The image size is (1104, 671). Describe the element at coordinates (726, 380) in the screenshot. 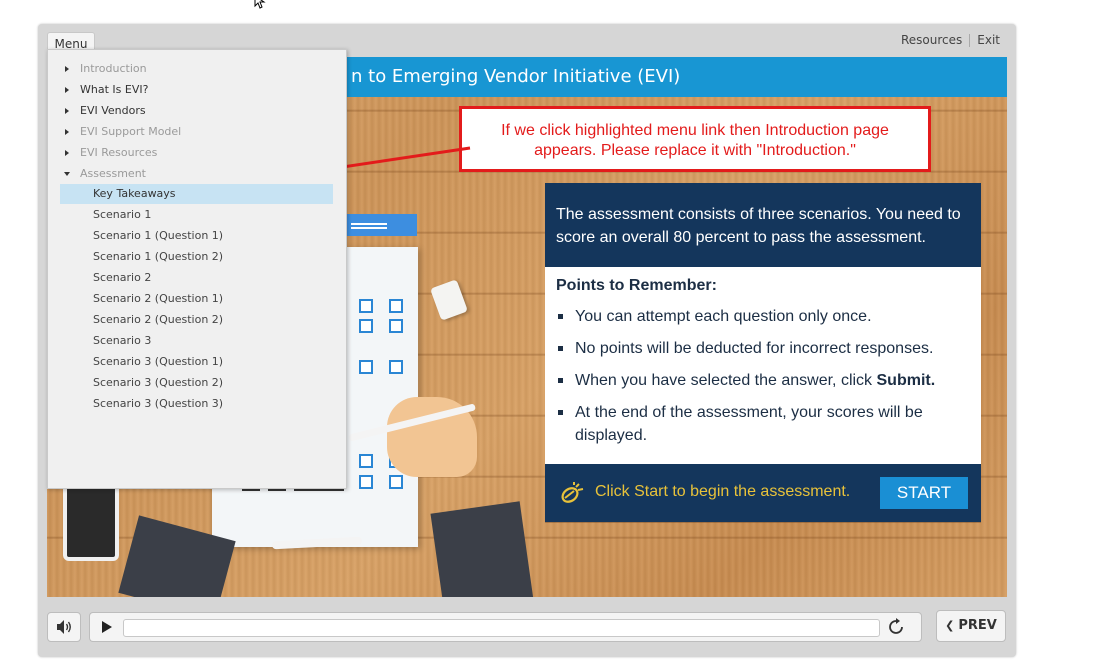

I see `list-item-text: When you have selected the answer, click` at that location.